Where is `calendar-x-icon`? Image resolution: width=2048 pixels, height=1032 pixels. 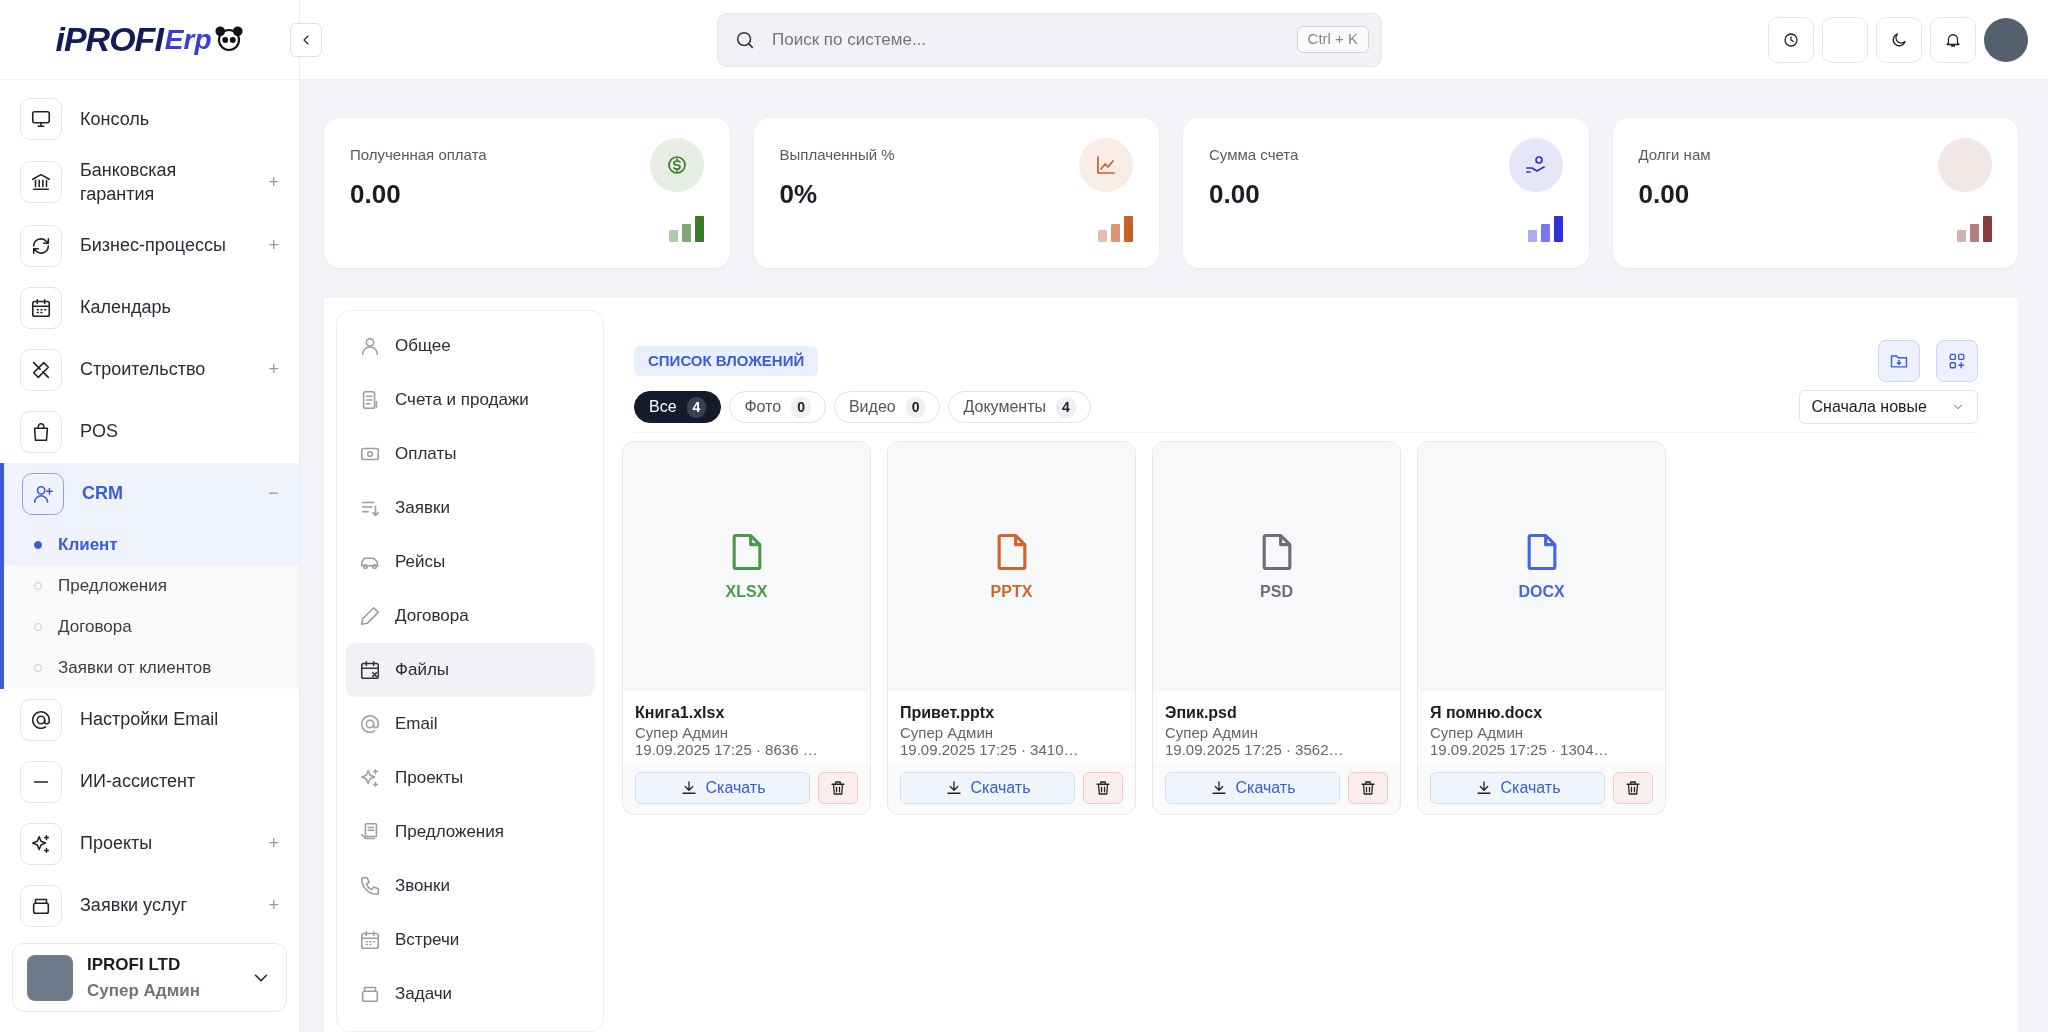
calendar-x-icon is located at coordinates (370, 670).